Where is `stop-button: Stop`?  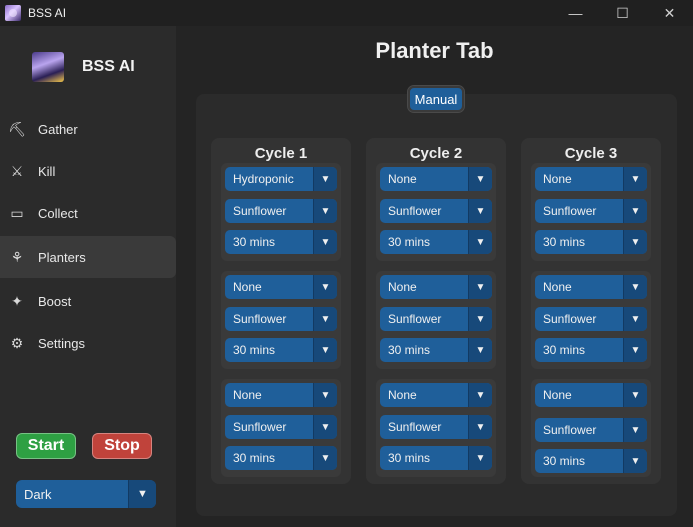
stop-button: Stop is located at coordinates (122, 446).